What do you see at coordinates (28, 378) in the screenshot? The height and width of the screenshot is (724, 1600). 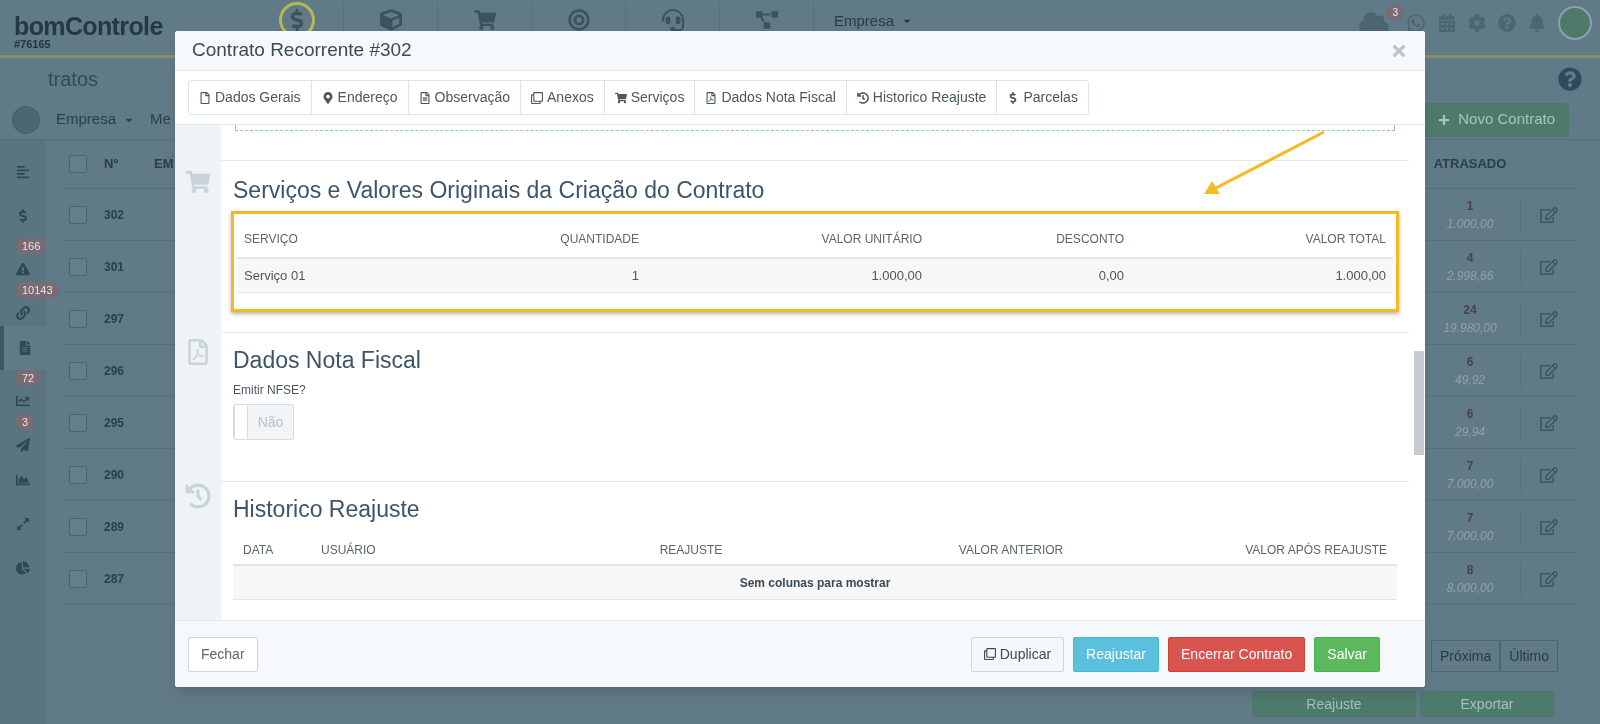 I see `count-badge: 72` at bounding box center [28, 378].